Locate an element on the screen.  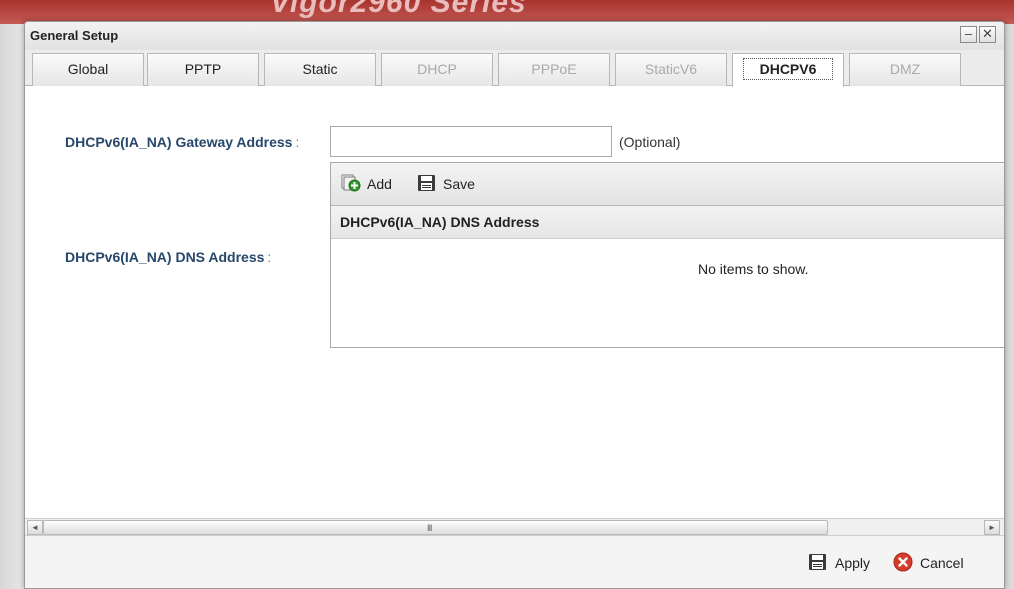
tab-label: StaticV6 is located at coordinates (671, 69).